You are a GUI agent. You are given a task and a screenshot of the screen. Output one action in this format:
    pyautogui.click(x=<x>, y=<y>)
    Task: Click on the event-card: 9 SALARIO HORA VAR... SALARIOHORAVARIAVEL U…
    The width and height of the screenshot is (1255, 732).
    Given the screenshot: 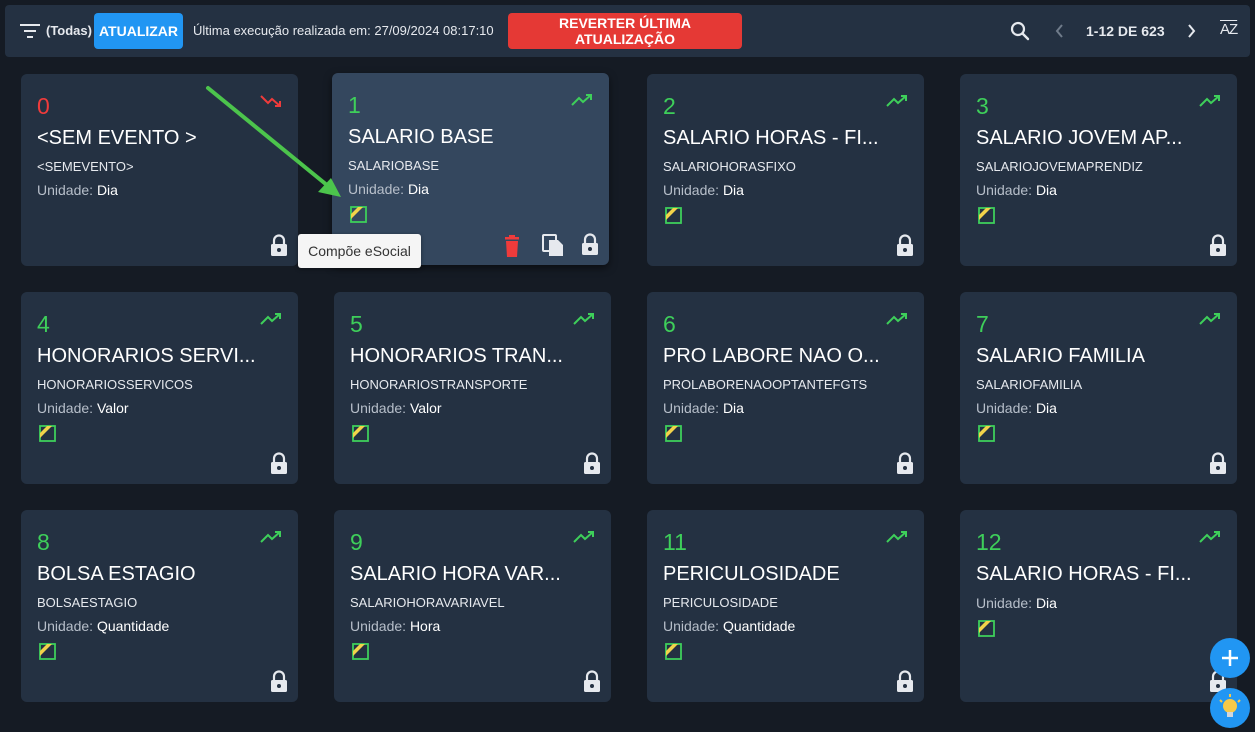 What is the action you would take?
    pyautogui.click(x=472, y=606)
    